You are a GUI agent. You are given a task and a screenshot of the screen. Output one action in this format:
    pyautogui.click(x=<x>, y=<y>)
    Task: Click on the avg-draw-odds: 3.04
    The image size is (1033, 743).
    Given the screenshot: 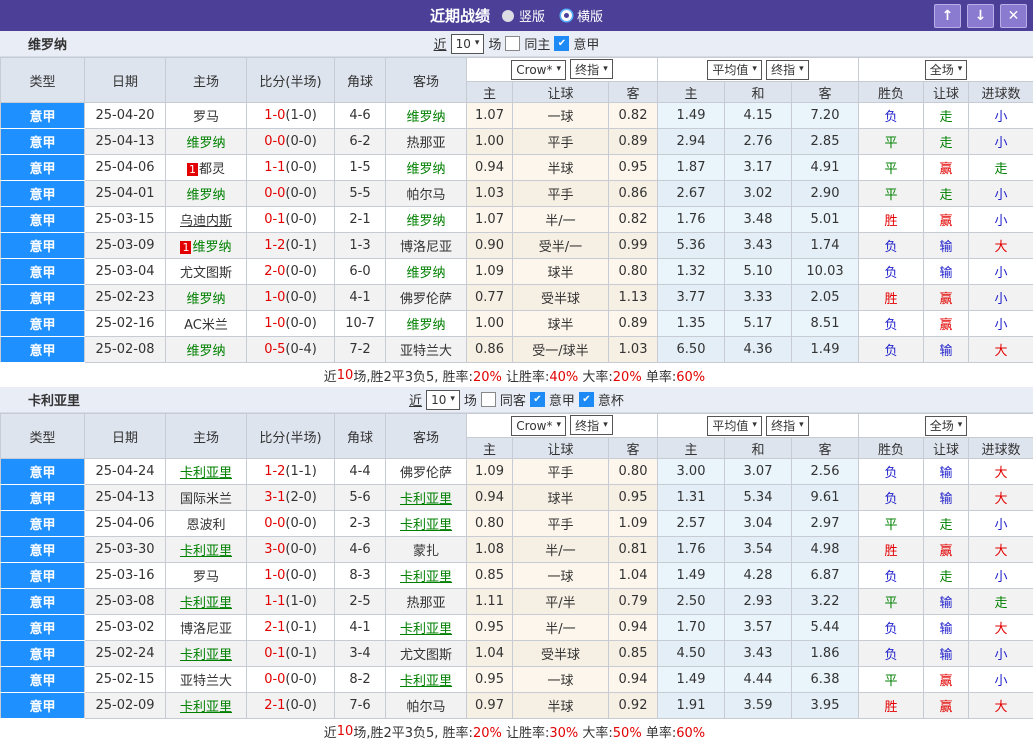 What is the action you would take?
    pyautogui.click(x=758, y=524)
    